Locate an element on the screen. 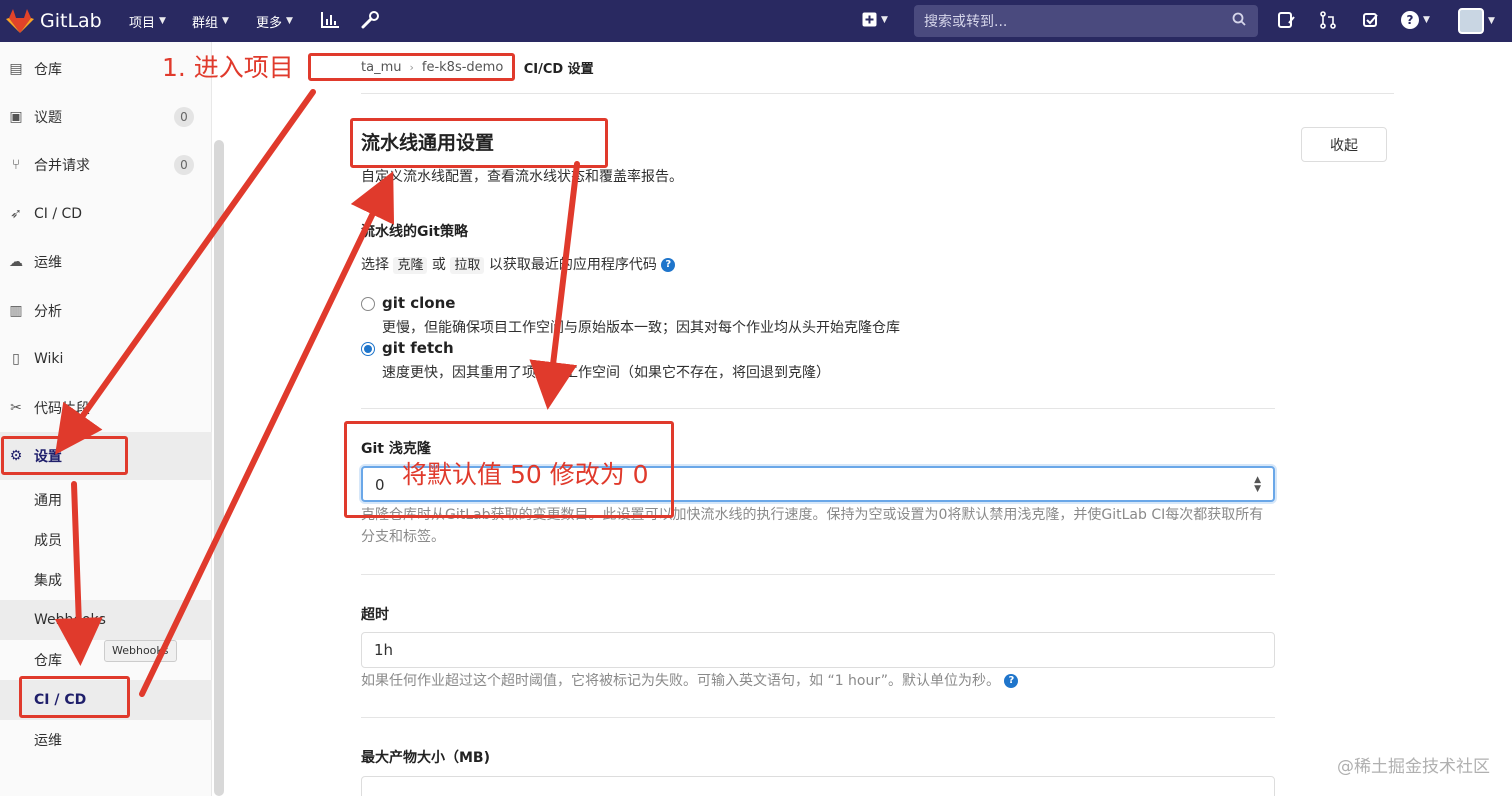 Image resolution: width=1512 pixels, height=796 pixels. rocket-icon: ➶ is located at coordinates (16, 214).